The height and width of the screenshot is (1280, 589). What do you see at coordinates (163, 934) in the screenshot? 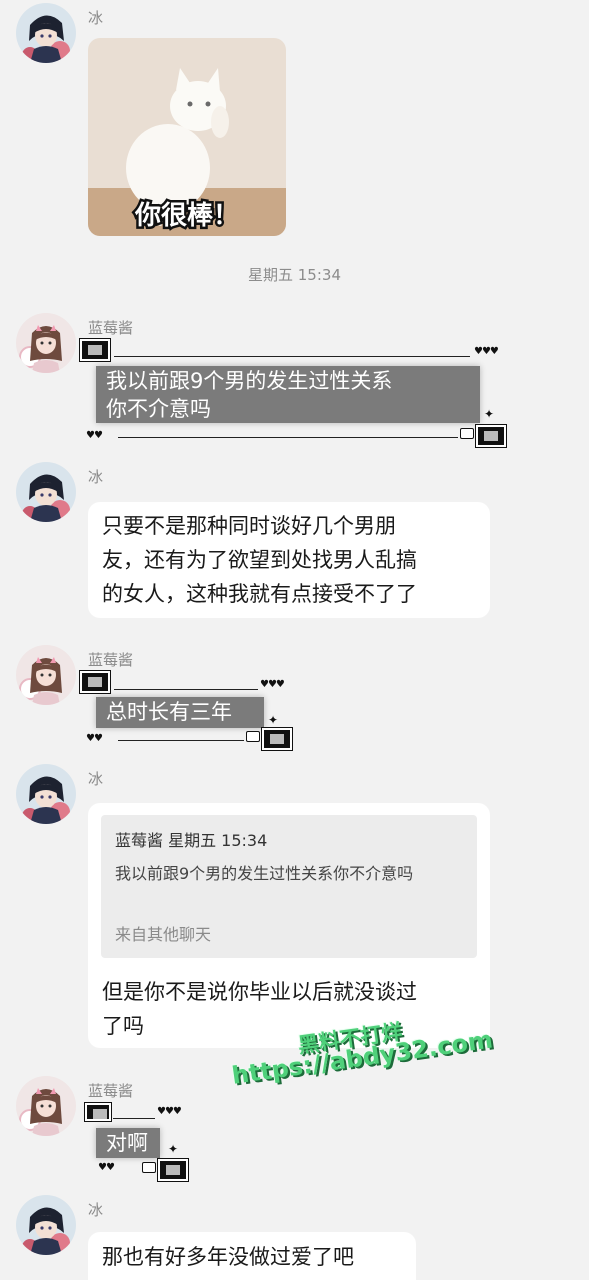
I see `quote-source: 来自其他聊天` at bounding box center [163, 934].